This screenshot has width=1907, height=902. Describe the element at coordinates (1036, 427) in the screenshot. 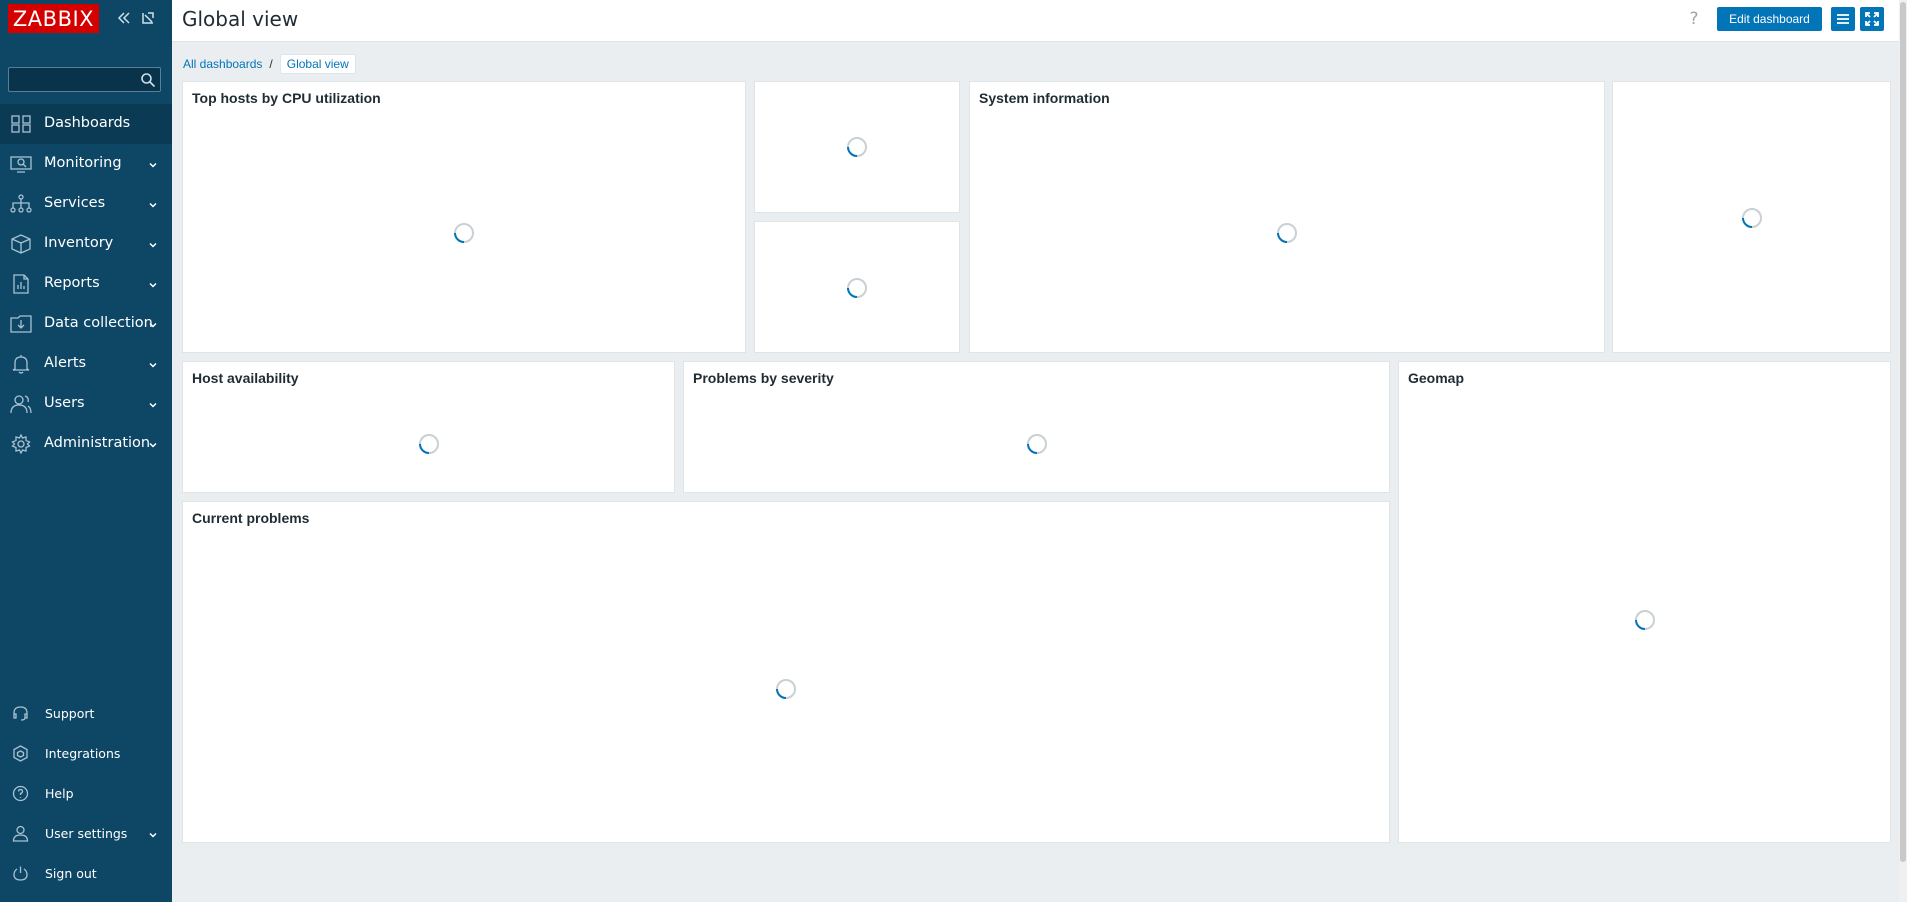

I see `widget-problems-by-severity: Problems by severity` at that location.